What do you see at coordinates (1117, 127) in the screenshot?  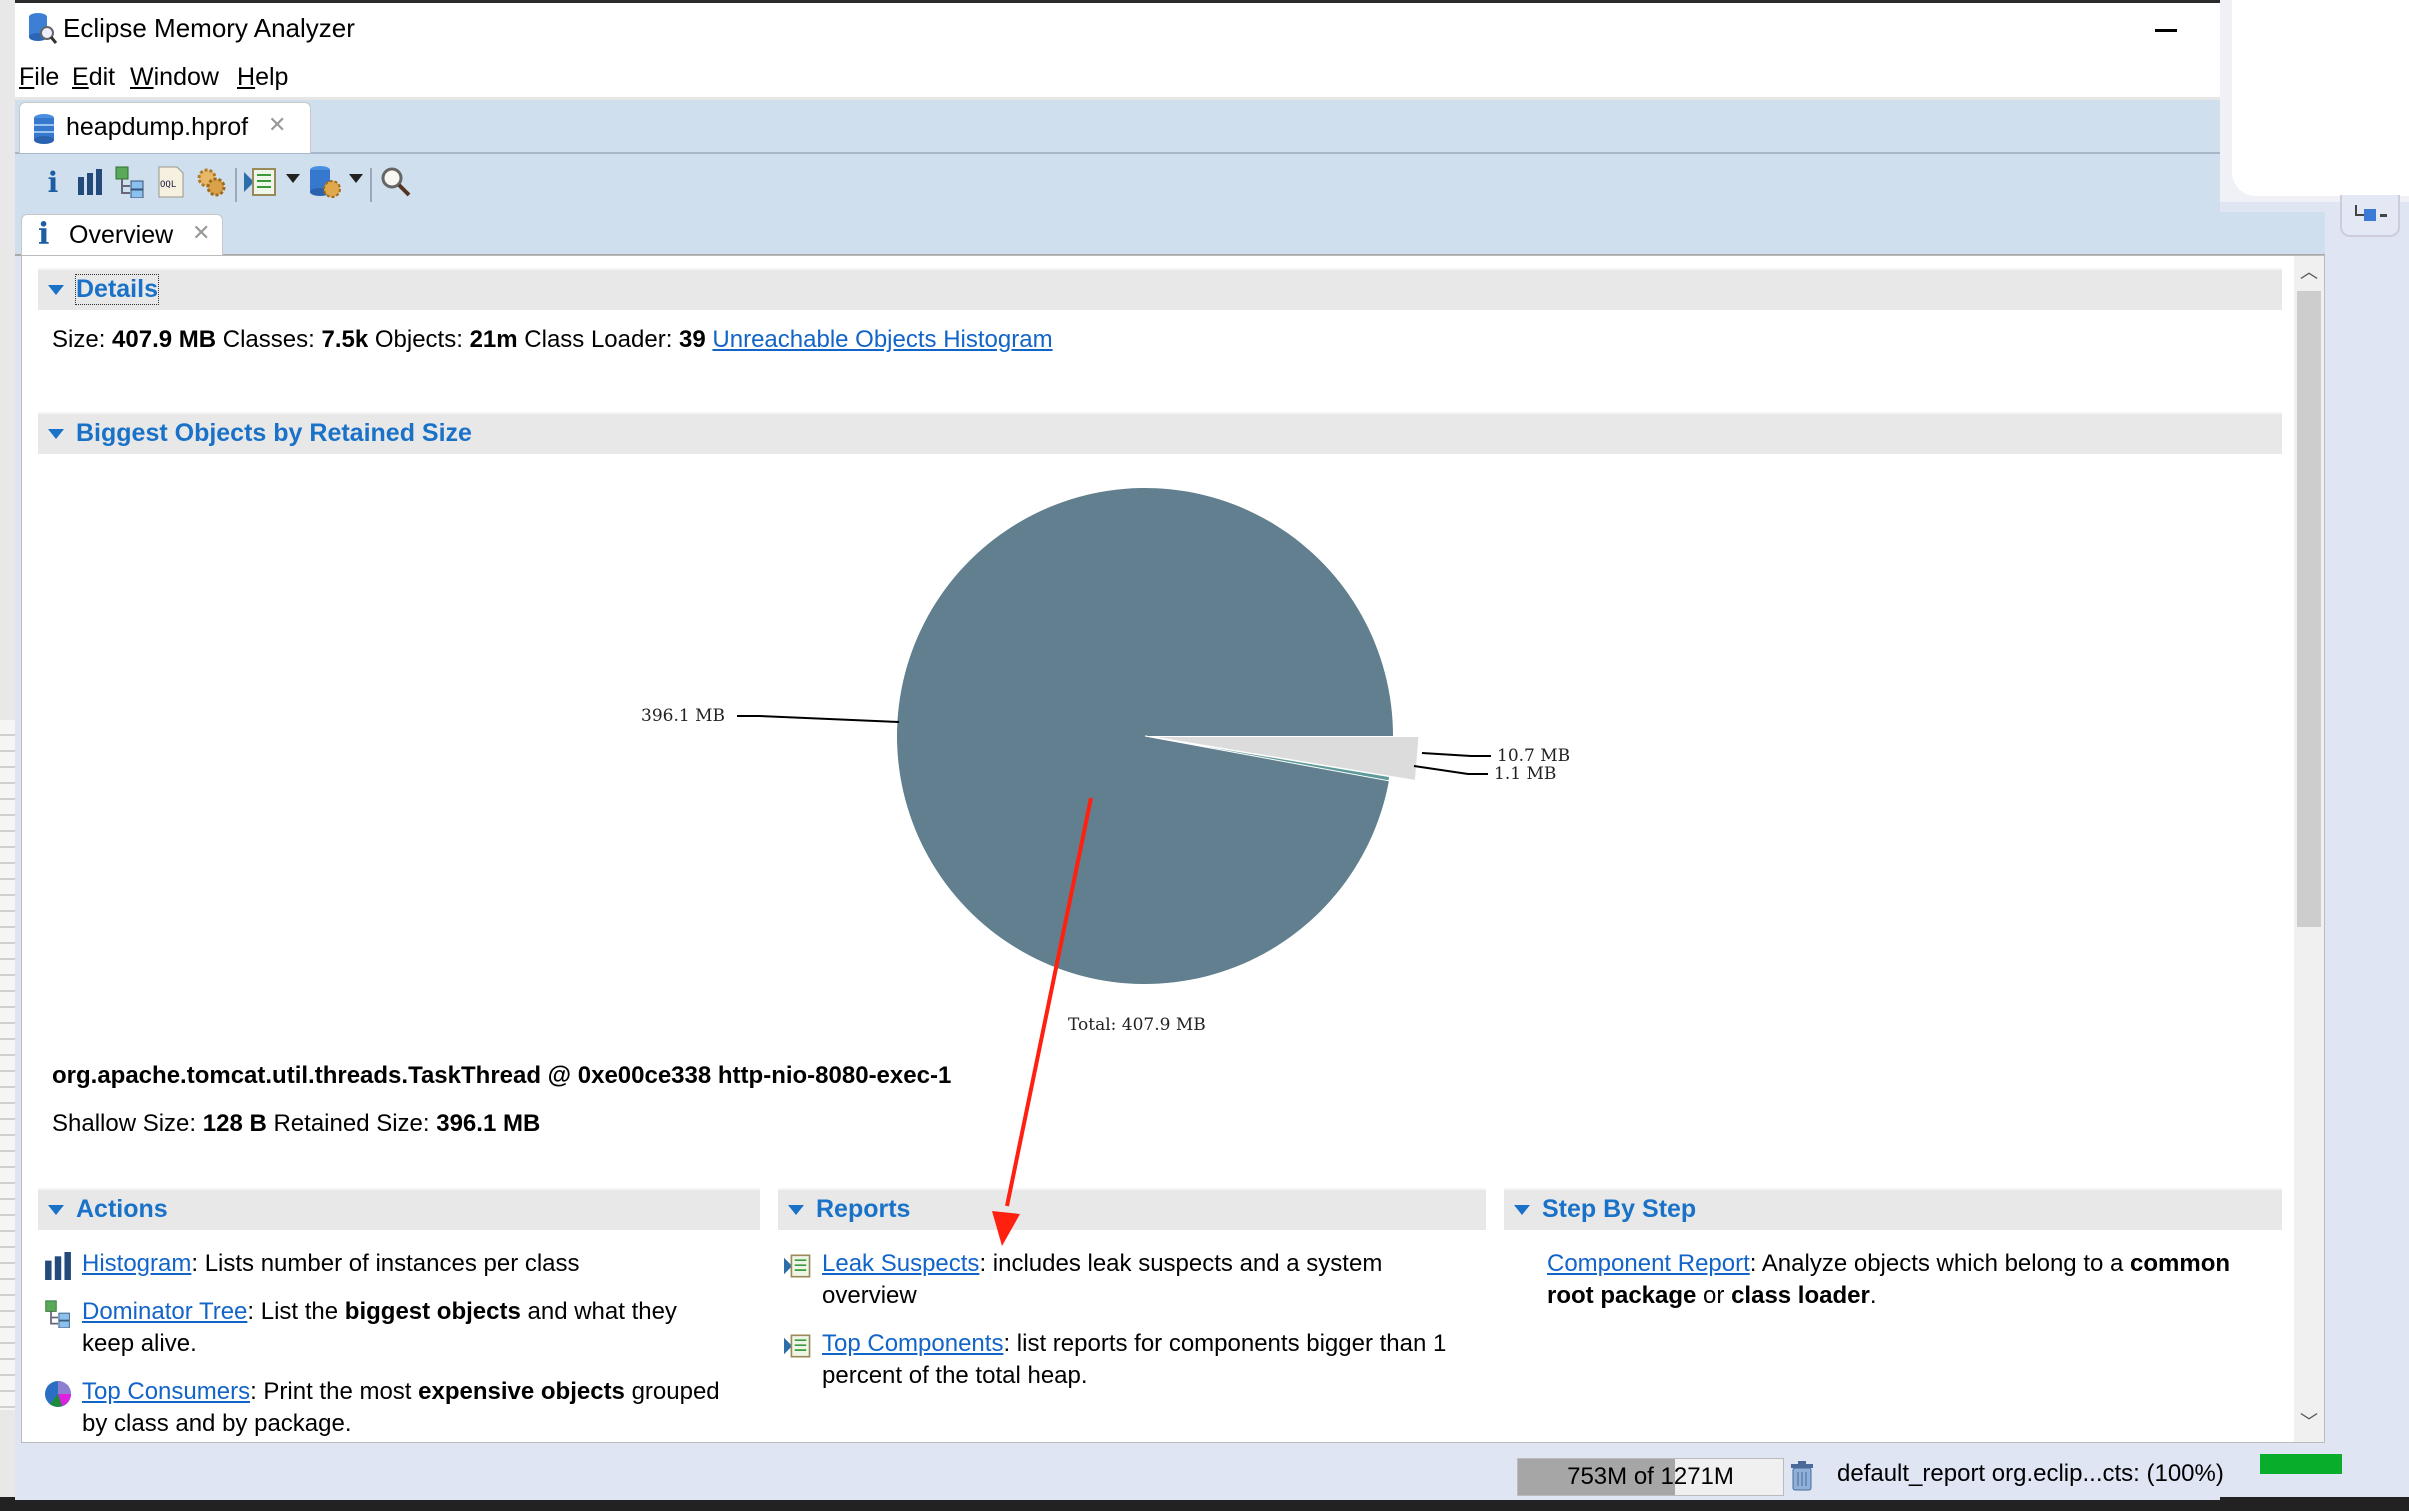 I see `editor-tab-bar: heapdump.hprof ✕` at bounding box center [1117, 127].